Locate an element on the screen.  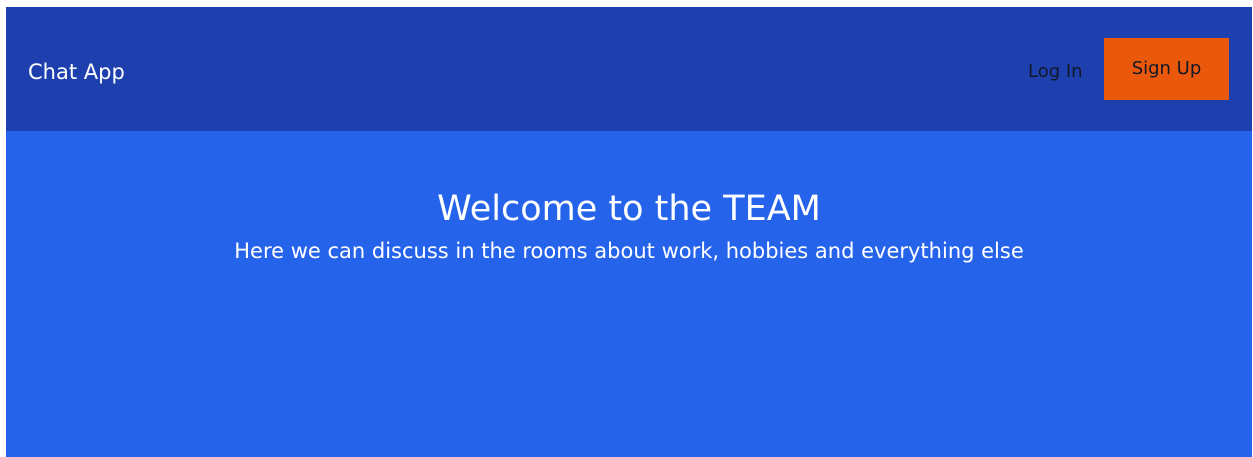
app-brand-link: Chat App is located at coordinates (76, 72).